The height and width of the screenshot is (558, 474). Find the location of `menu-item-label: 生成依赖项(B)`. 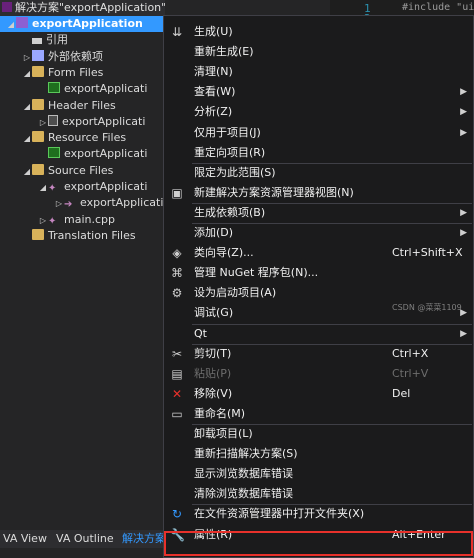

menu-item-label: 生成依赖项(B) is located at coordinates (230, 212).